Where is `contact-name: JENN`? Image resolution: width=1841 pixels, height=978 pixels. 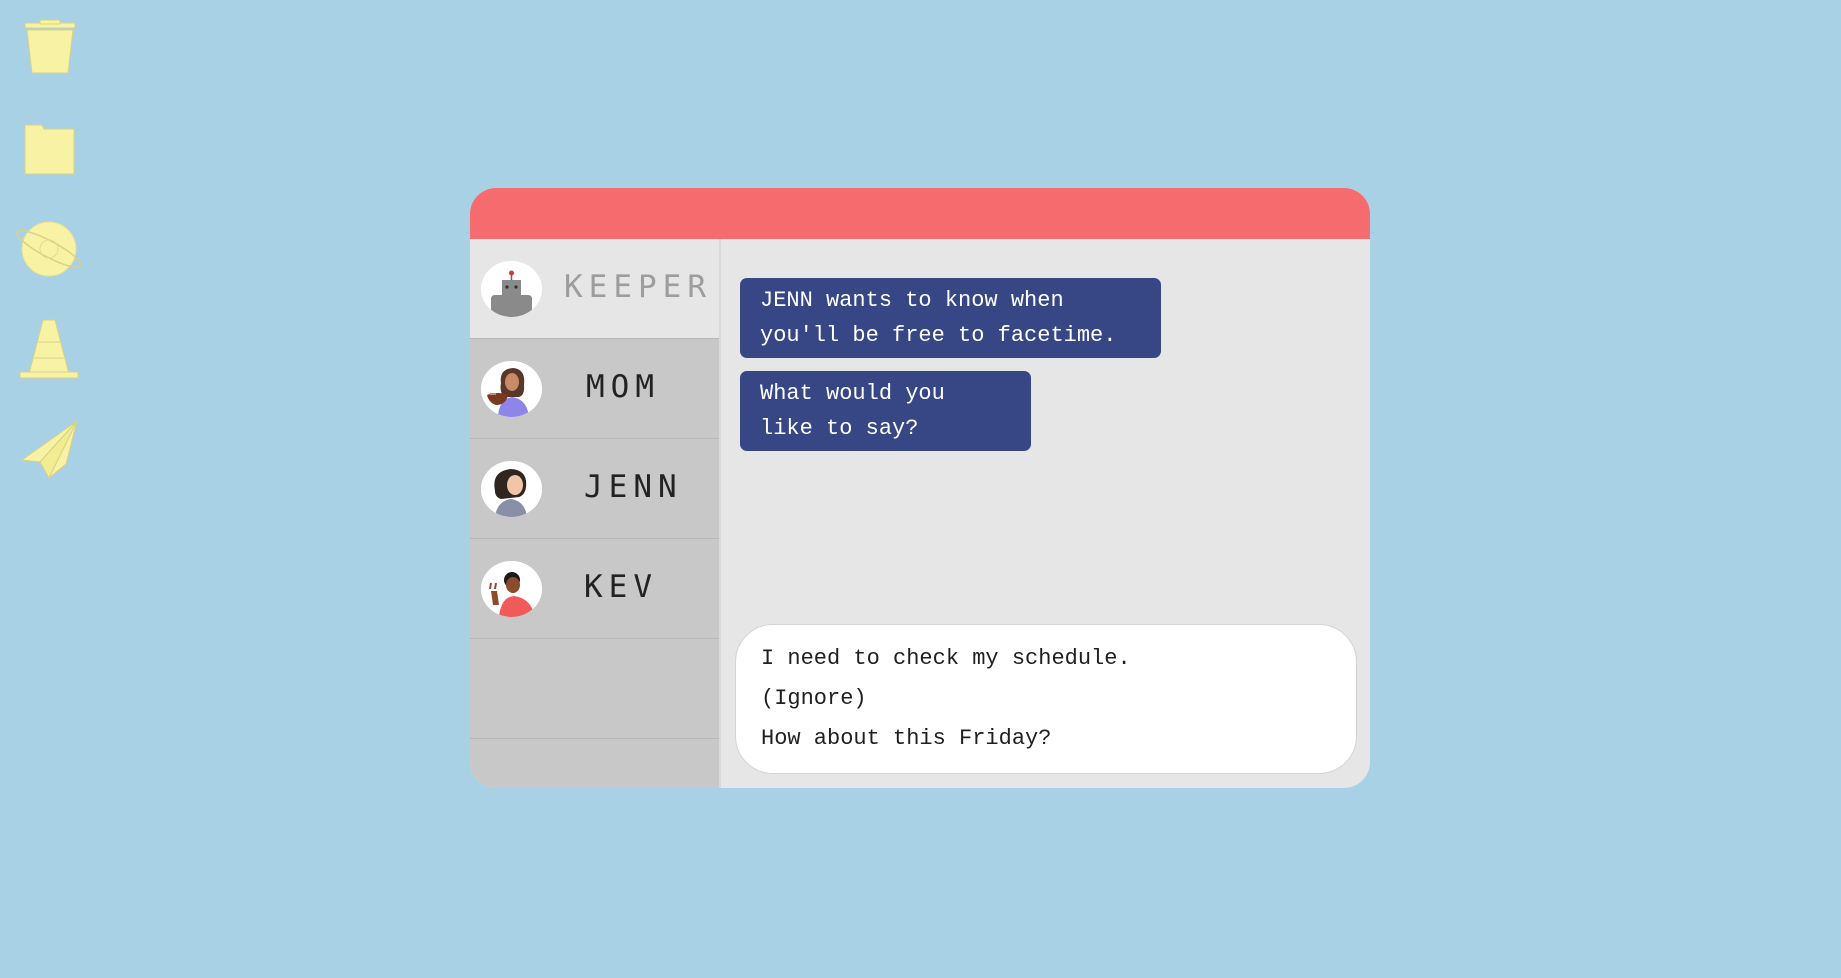 contact-name: JENN is located at coordinates (633, 487).